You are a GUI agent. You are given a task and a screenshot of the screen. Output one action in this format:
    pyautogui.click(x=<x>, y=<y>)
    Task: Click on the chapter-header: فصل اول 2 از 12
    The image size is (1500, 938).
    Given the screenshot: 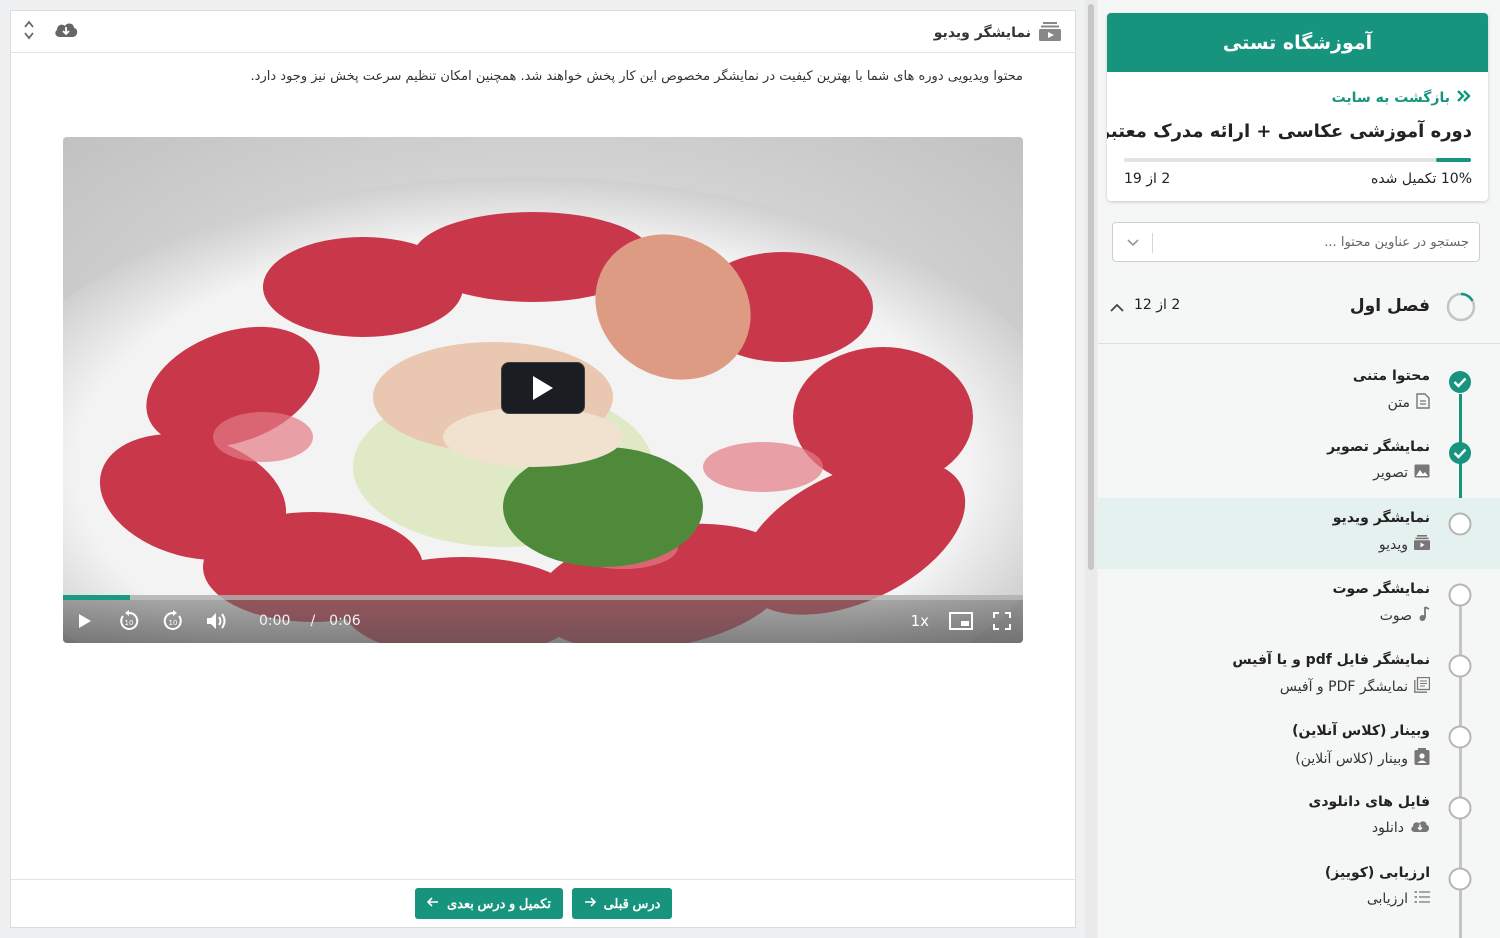 What is the action you would take?
    pyautogui.click(x=1299, y=312)
    